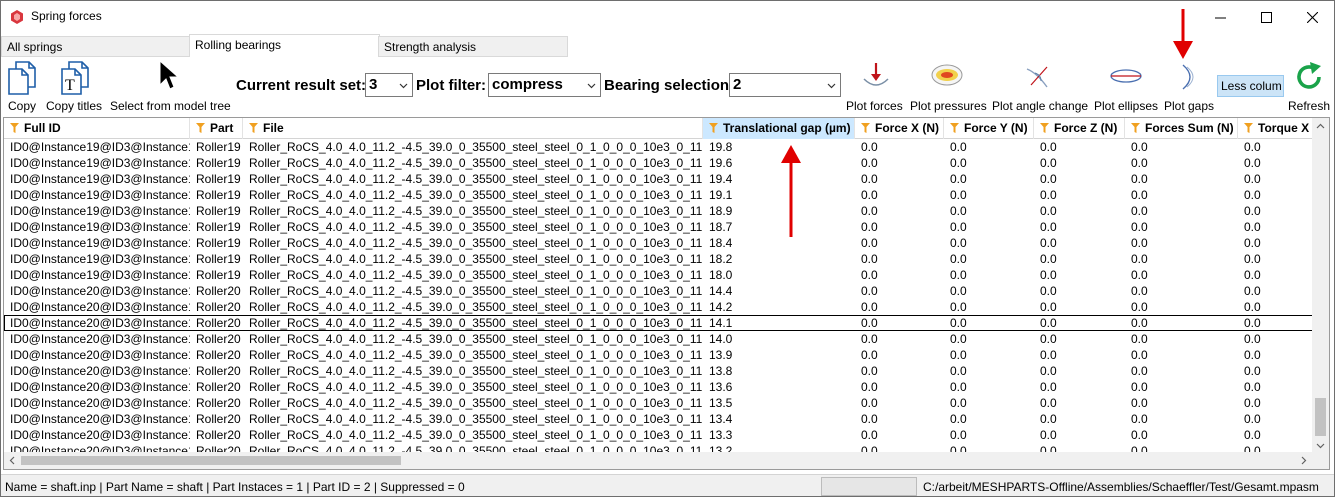 The image size is (1335, 497). What do you see at coordinates (780, 323) in the screenshot?
I see `cell-translational-gap: 14.1` at bounding box center [780, 323].